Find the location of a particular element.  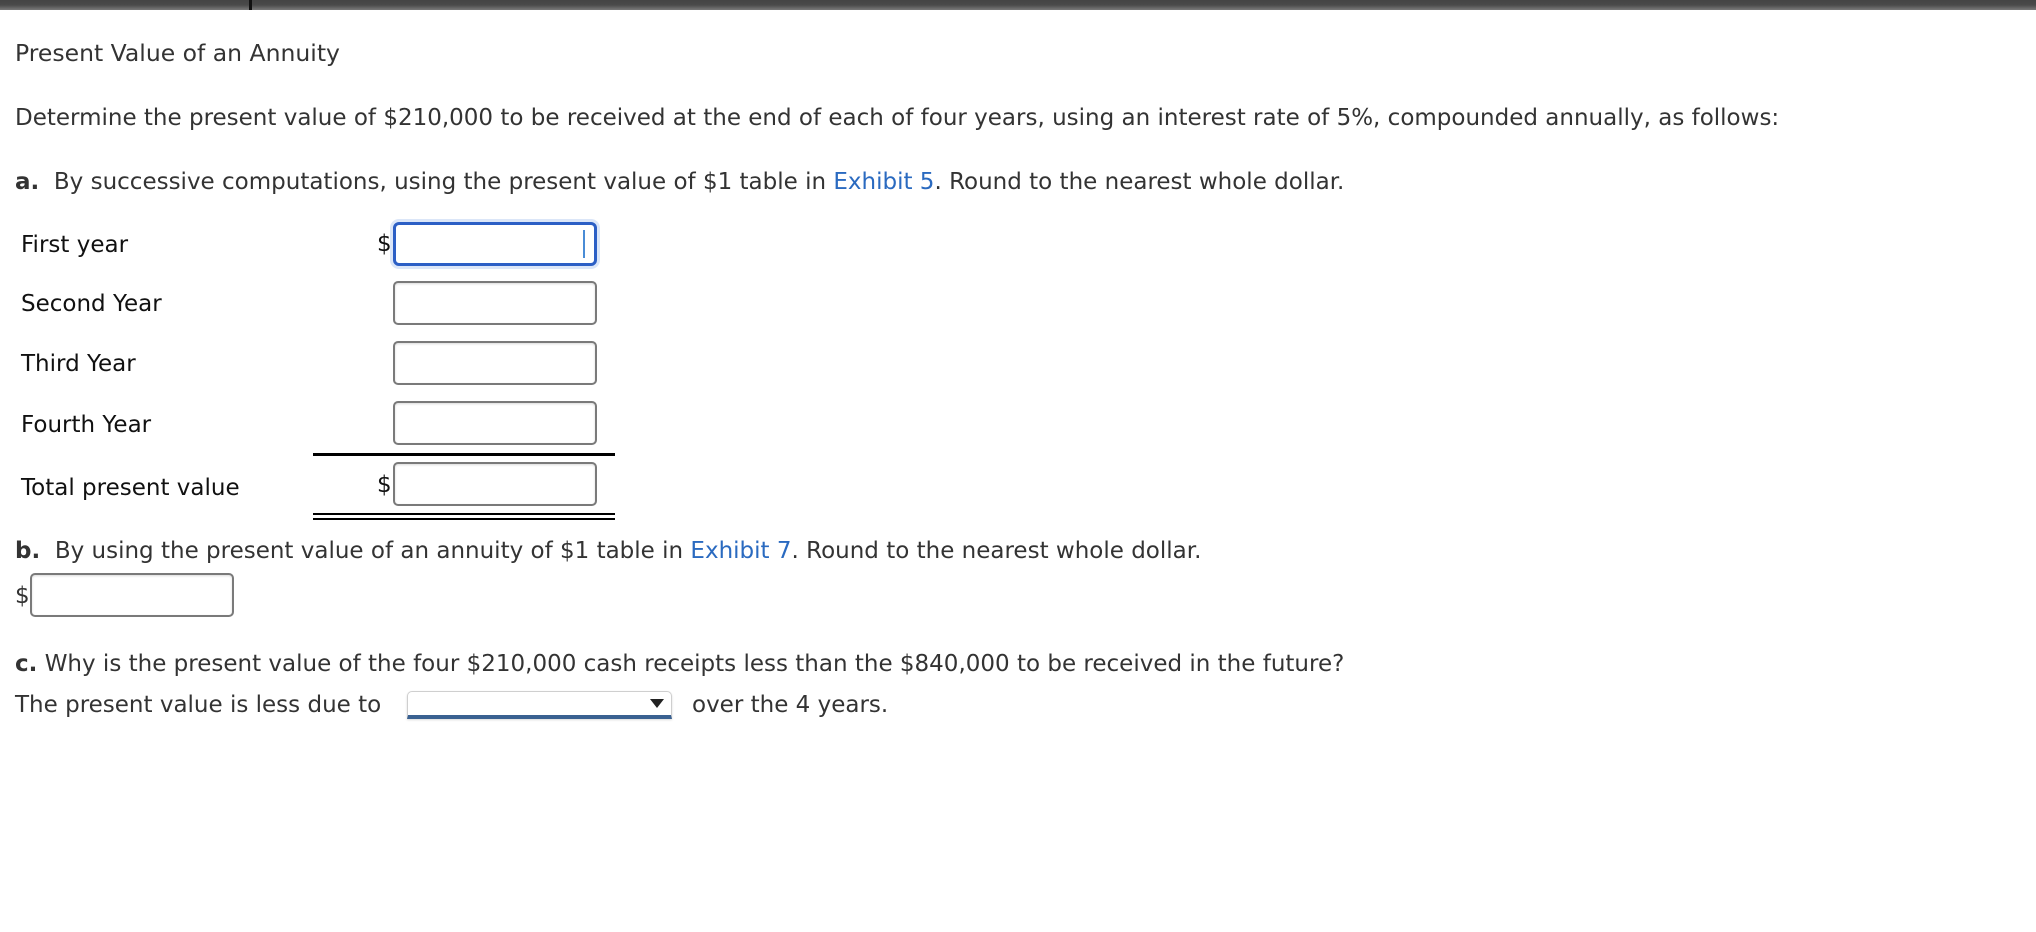

row-label-second-year: Second Year is located at coordinates (91, 304).